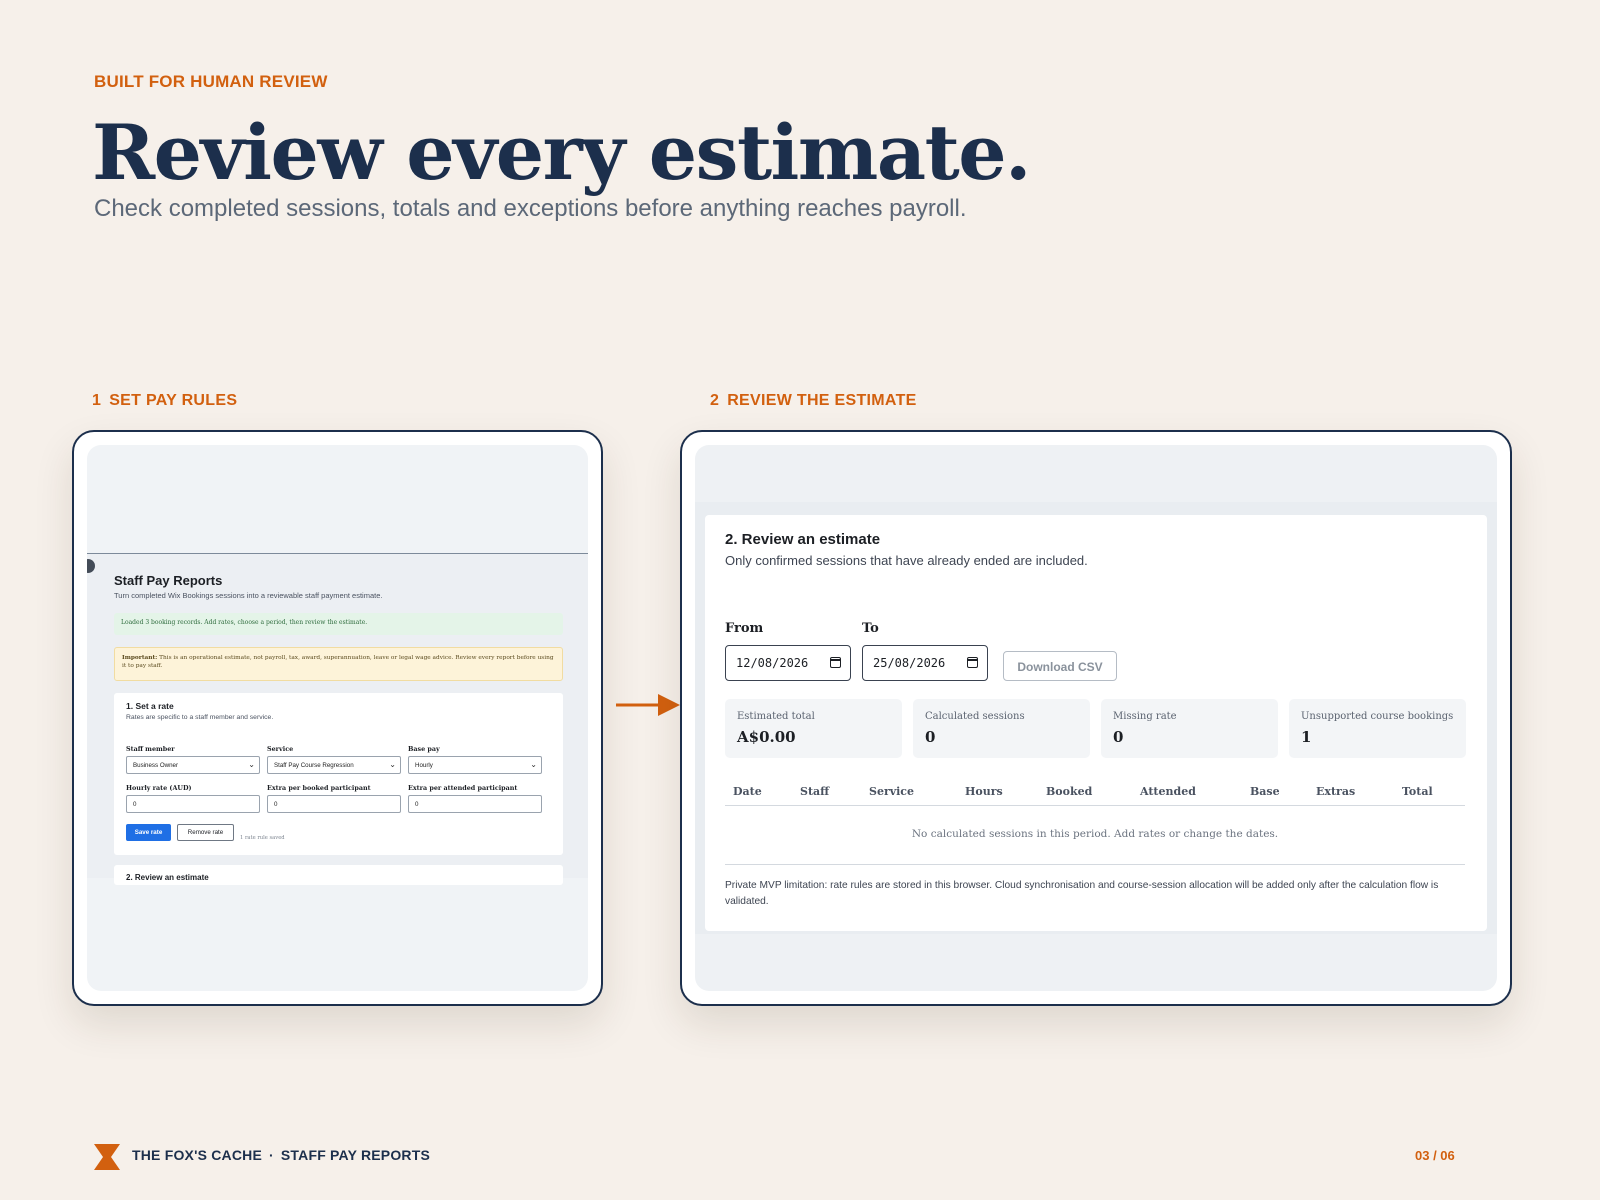 The width and height of the screenshot is (1600, 1200). I want to click on stat-label: Estimated total, so click(776, 716).